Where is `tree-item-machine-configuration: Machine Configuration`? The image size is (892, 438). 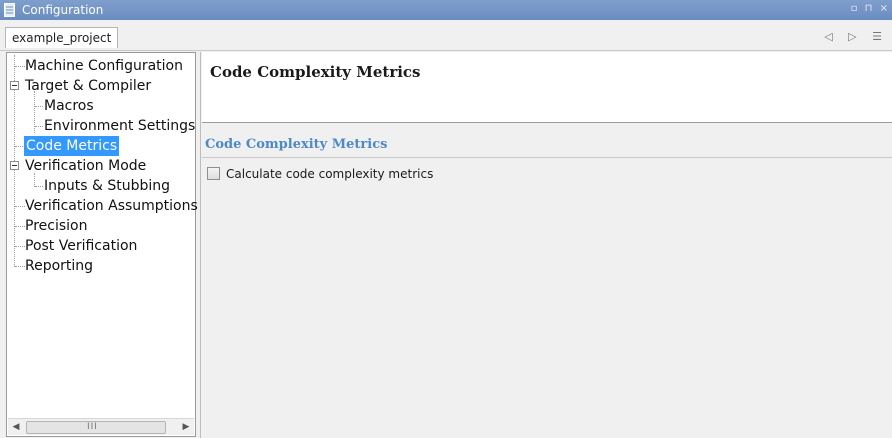
tree-item-machine-configuration: Machine Configuration is located at coordinates (104, 66).